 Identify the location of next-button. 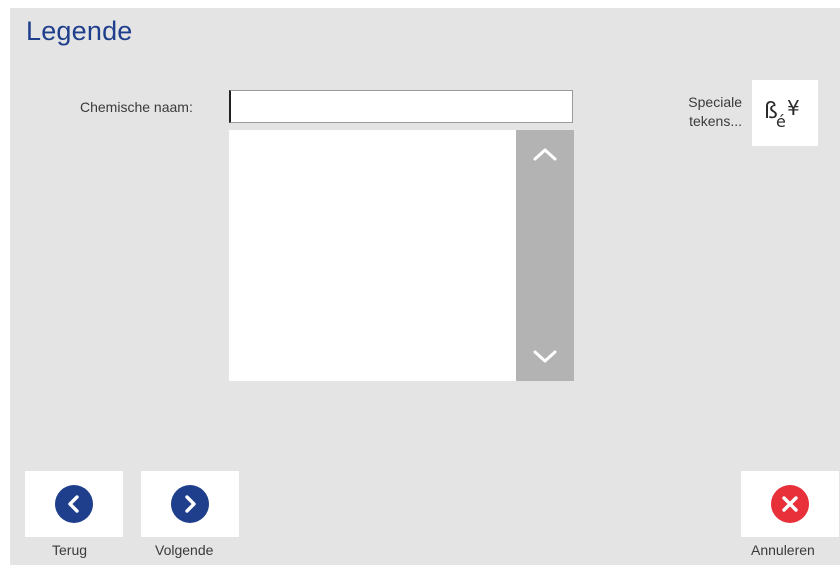
(190, 504).